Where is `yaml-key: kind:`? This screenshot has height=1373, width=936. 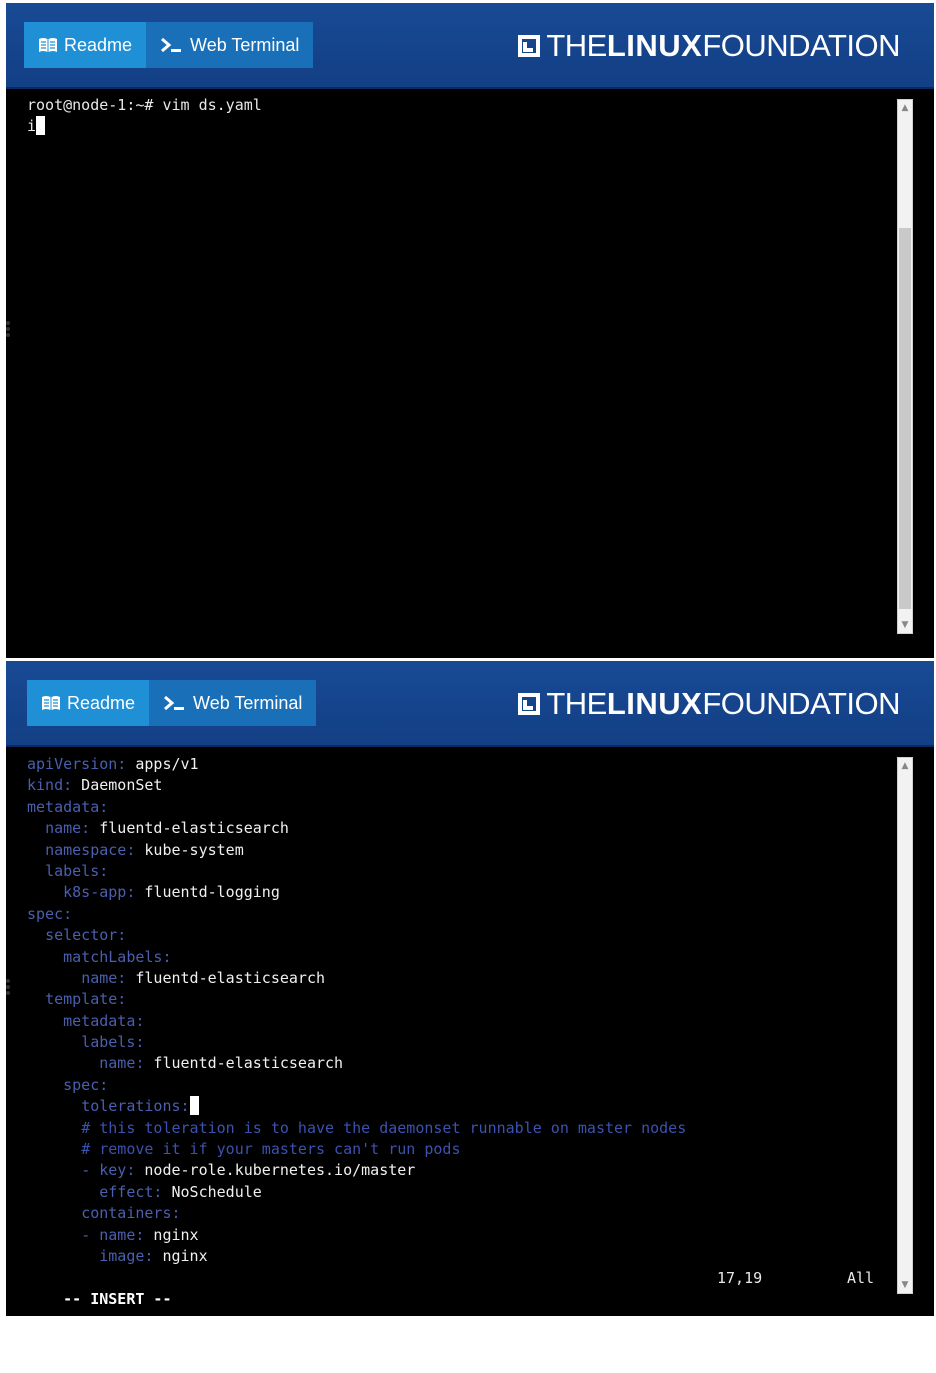
yaml-key: kind: is located at coordinates (50, 785).